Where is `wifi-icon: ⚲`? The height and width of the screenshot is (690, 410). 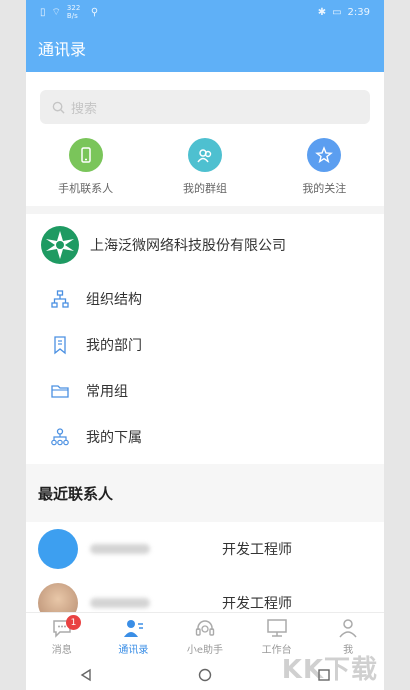 wifi-icon: ⚲ is located at coordinates (94, 12).